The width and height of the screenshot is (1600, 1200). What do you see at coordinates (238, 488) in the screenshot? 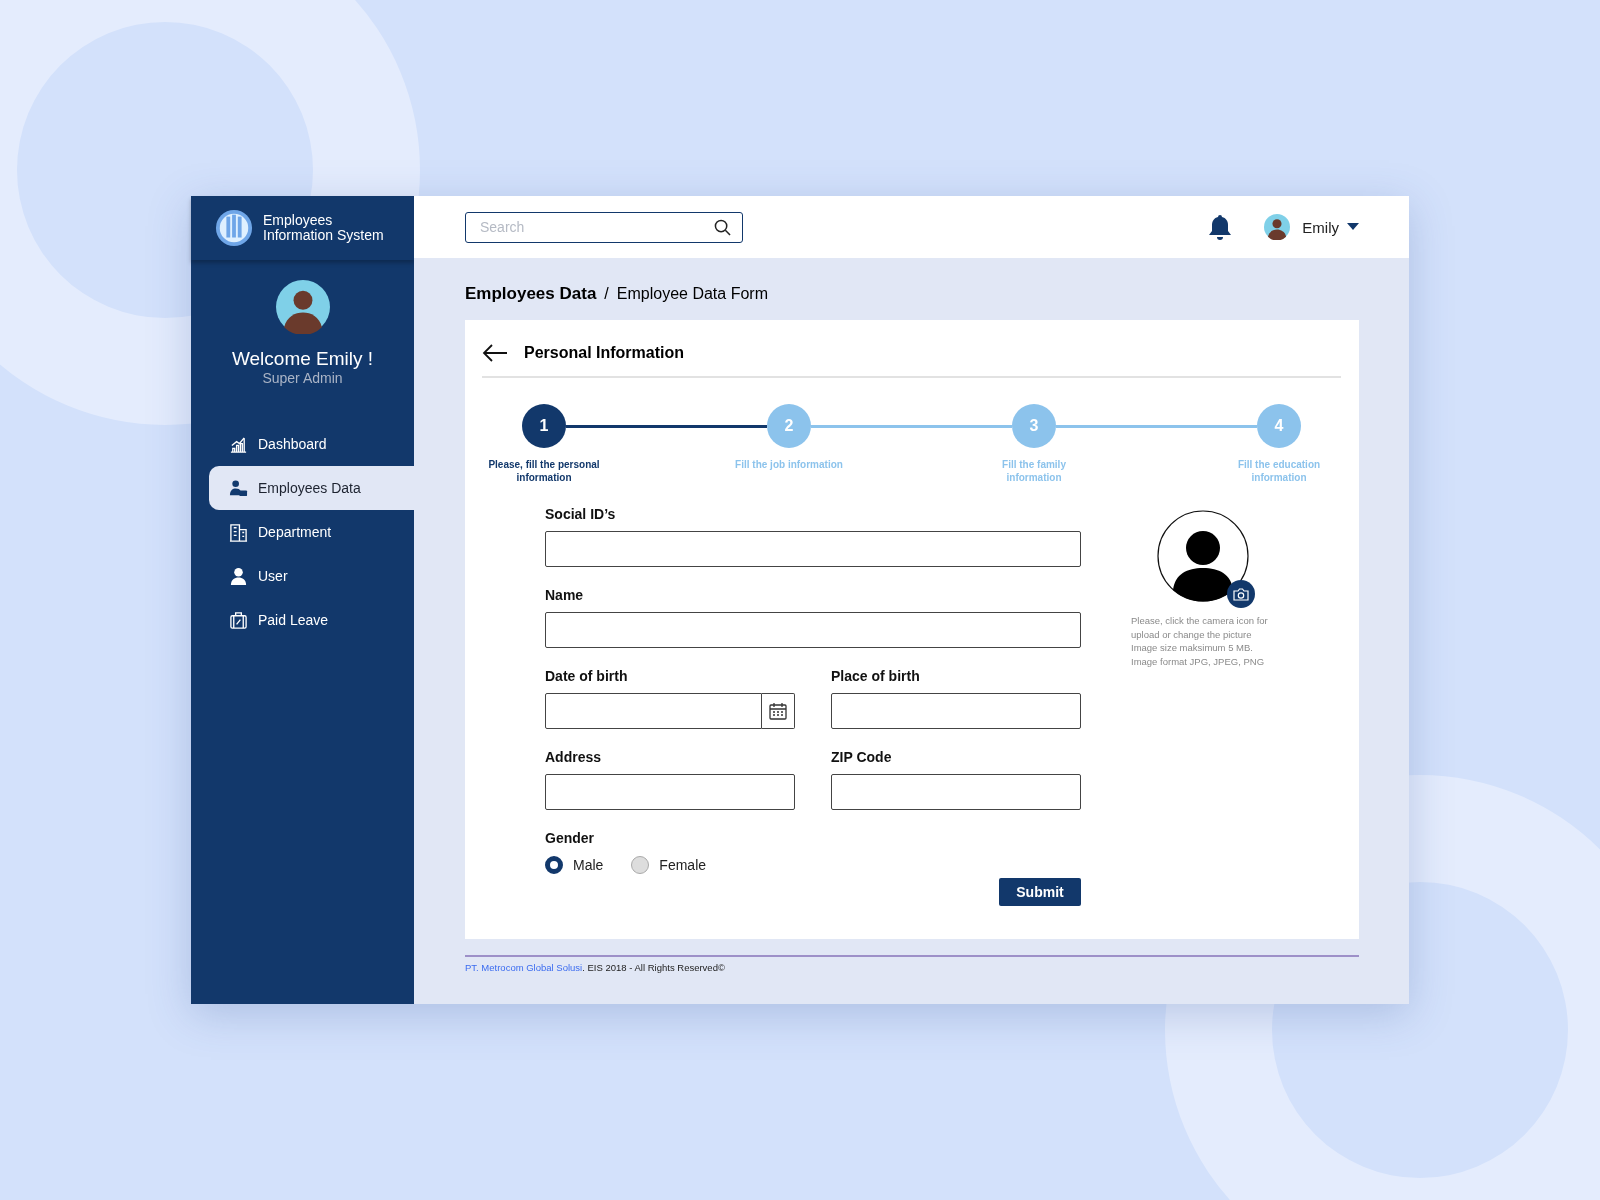
I see `user-card-icon` at bounding box center [238, 488].